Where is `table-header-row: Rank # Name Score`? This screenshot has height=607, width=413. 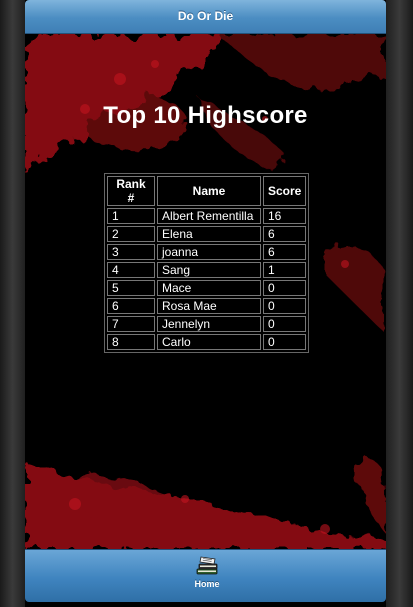 table-header-row: Rank # Name Score is located at coordinates (207, 191).